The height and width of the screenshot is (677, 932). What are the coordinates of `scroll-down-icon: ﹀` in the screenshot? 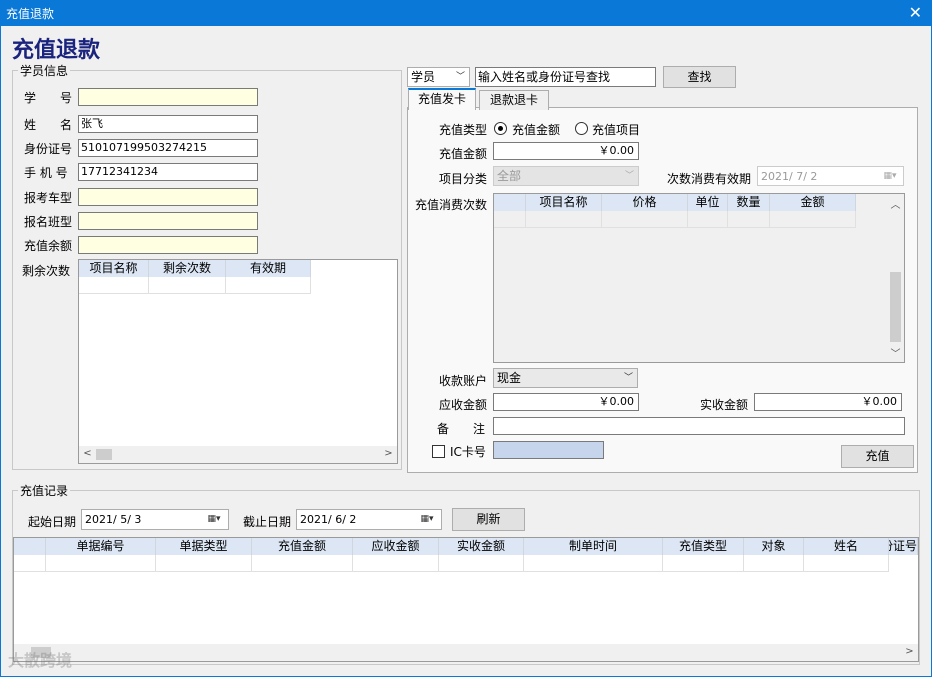 It's located at (895, 352).